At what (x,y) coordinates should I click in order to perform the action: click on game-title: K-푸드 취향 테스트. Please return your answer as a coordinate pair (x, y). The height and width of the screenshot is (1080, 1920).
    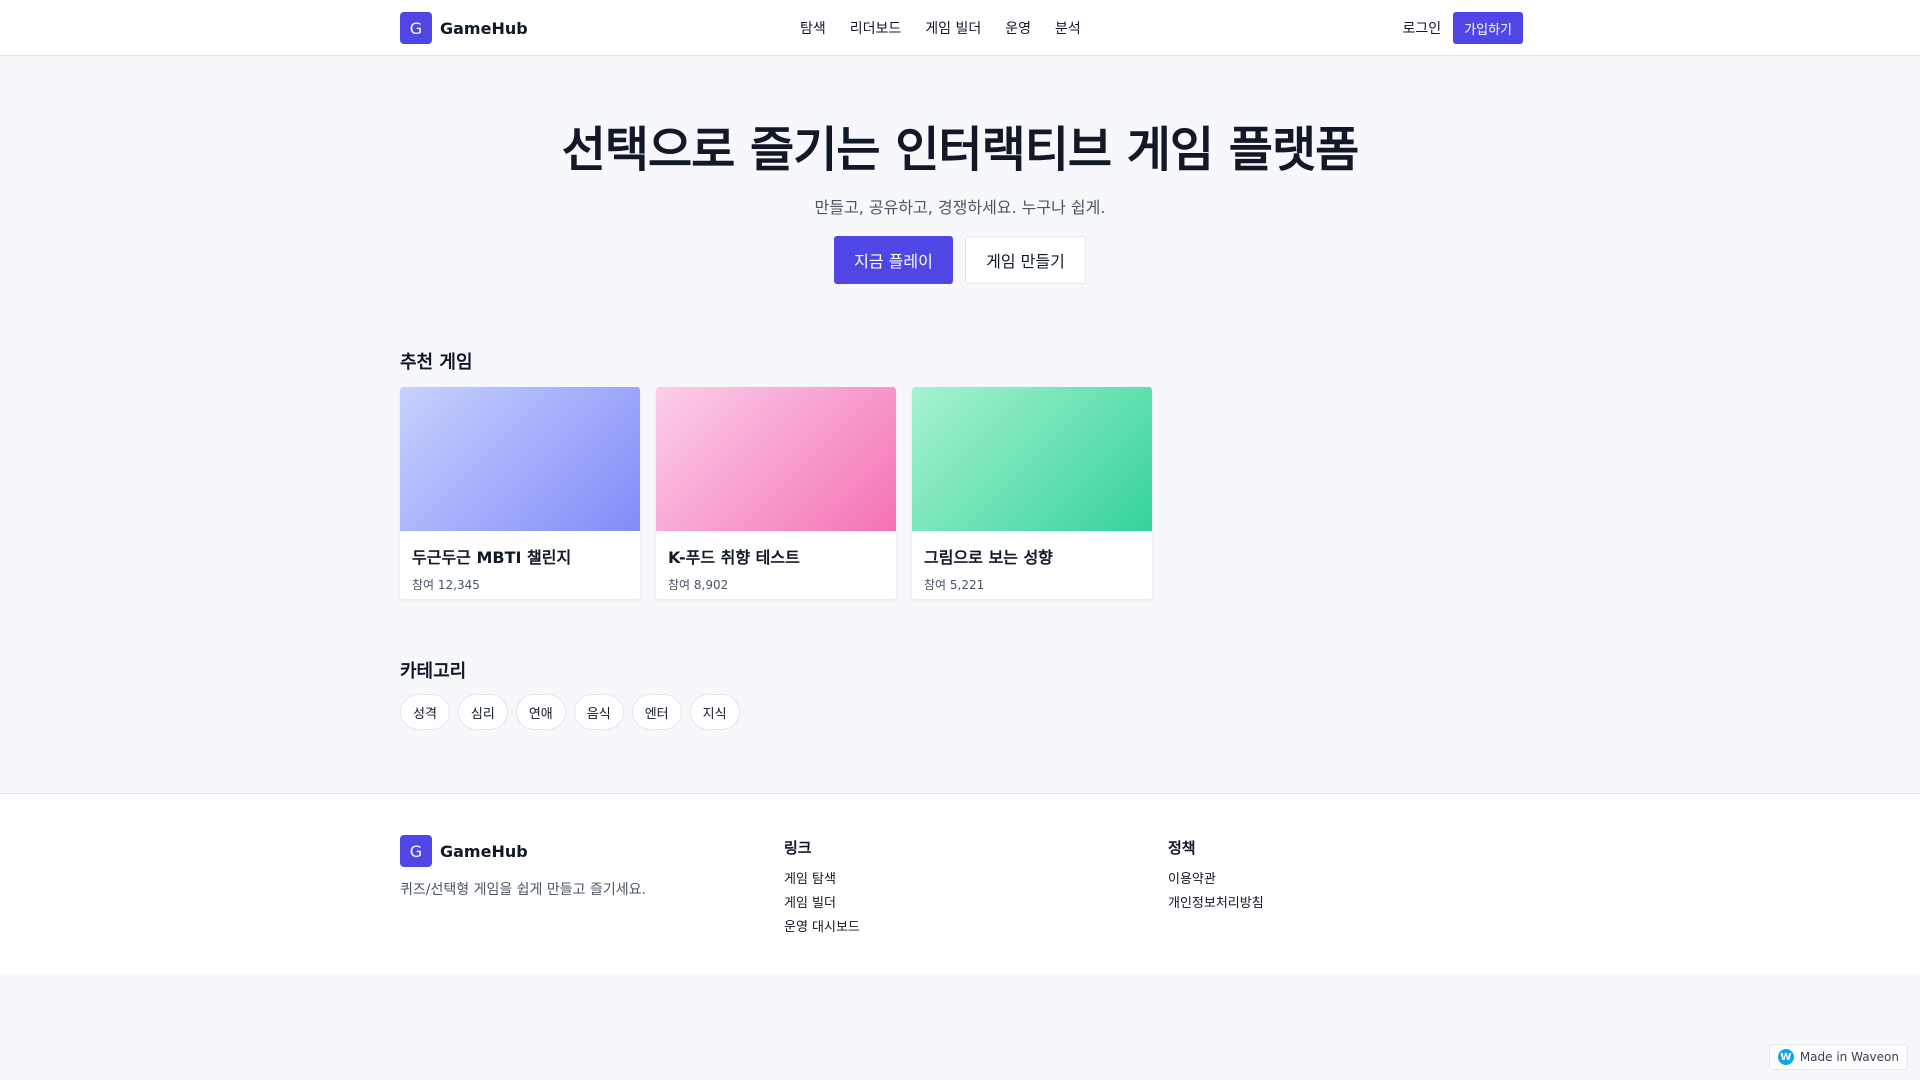
    Looking at the image, I should click on (734, 557).